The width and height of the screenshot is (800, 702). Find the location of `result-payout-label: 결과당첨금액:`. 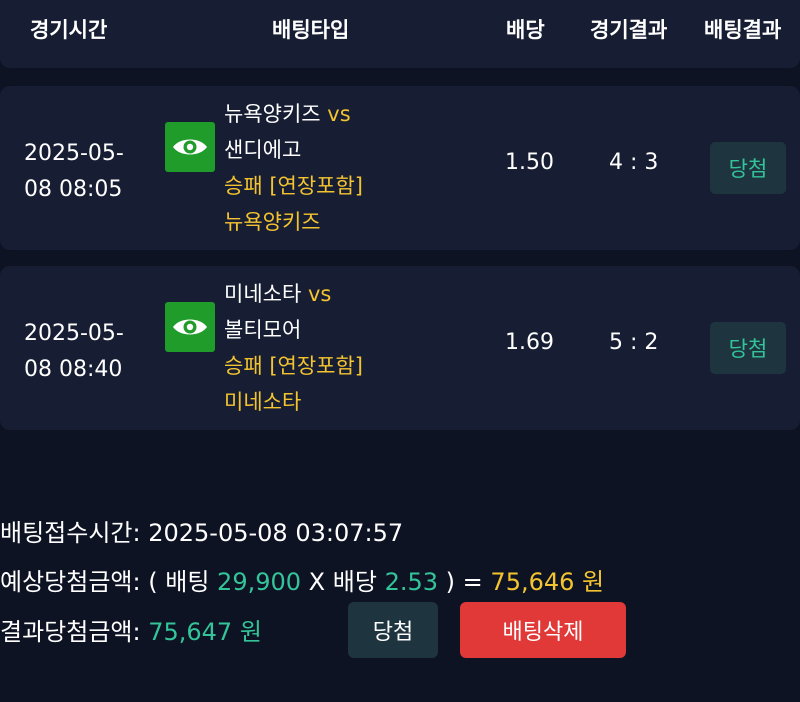

result-payout-label: 결과당첨금액: is located at coordinates (70, 632).